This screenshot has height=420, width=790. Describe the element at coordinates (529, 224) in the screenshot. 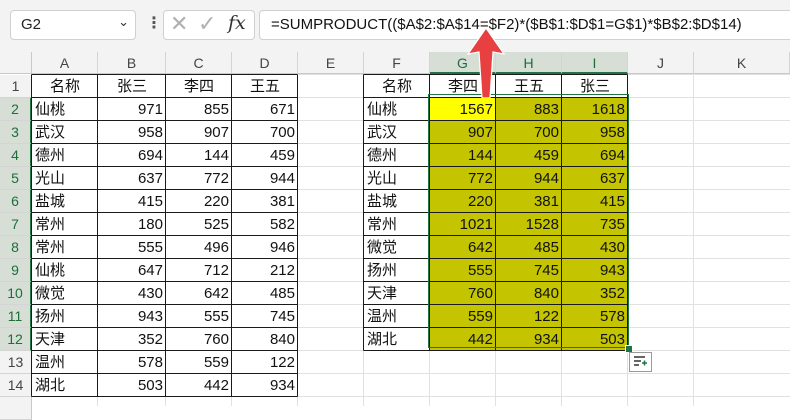

I see `table-cell: 1528` at that location.